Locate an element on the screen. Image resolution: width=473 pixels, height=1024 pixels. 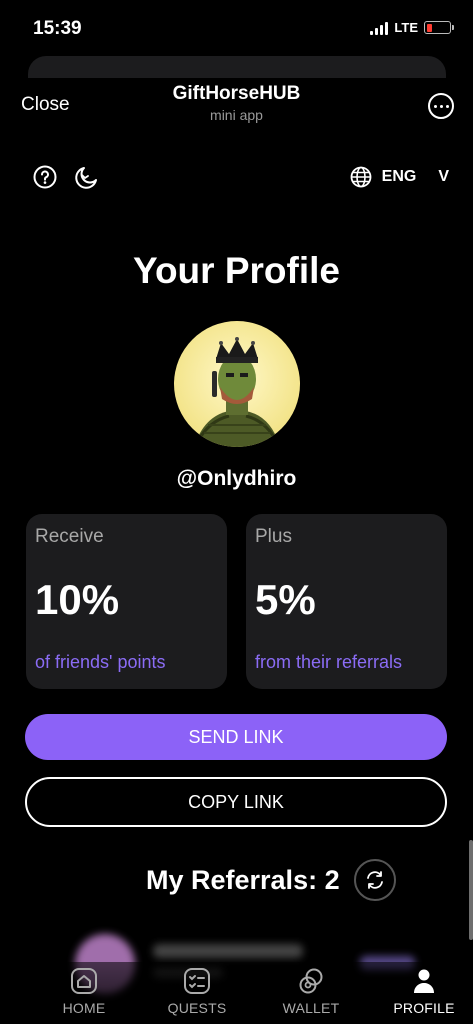
person-icon is located at coordinates (424, 981).